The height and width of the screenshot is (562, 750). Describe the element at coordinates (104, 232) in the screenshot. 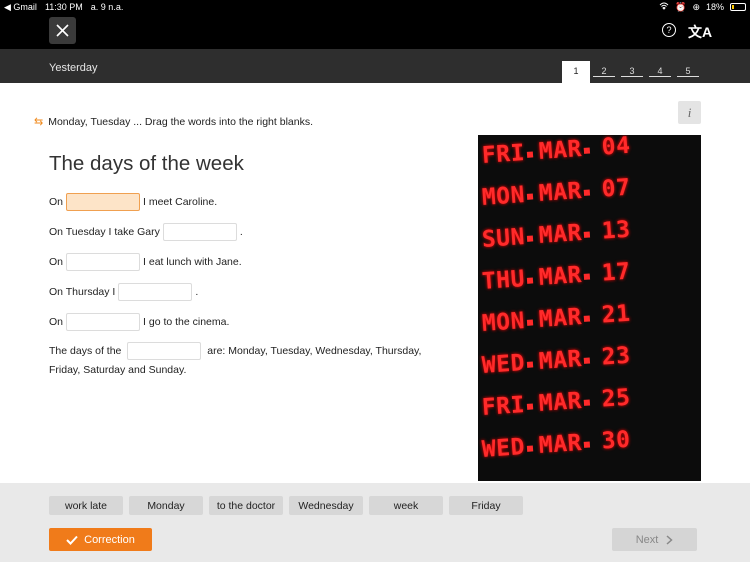

I see `sentence-text-before: On Tuesday I take Gary` at that location.